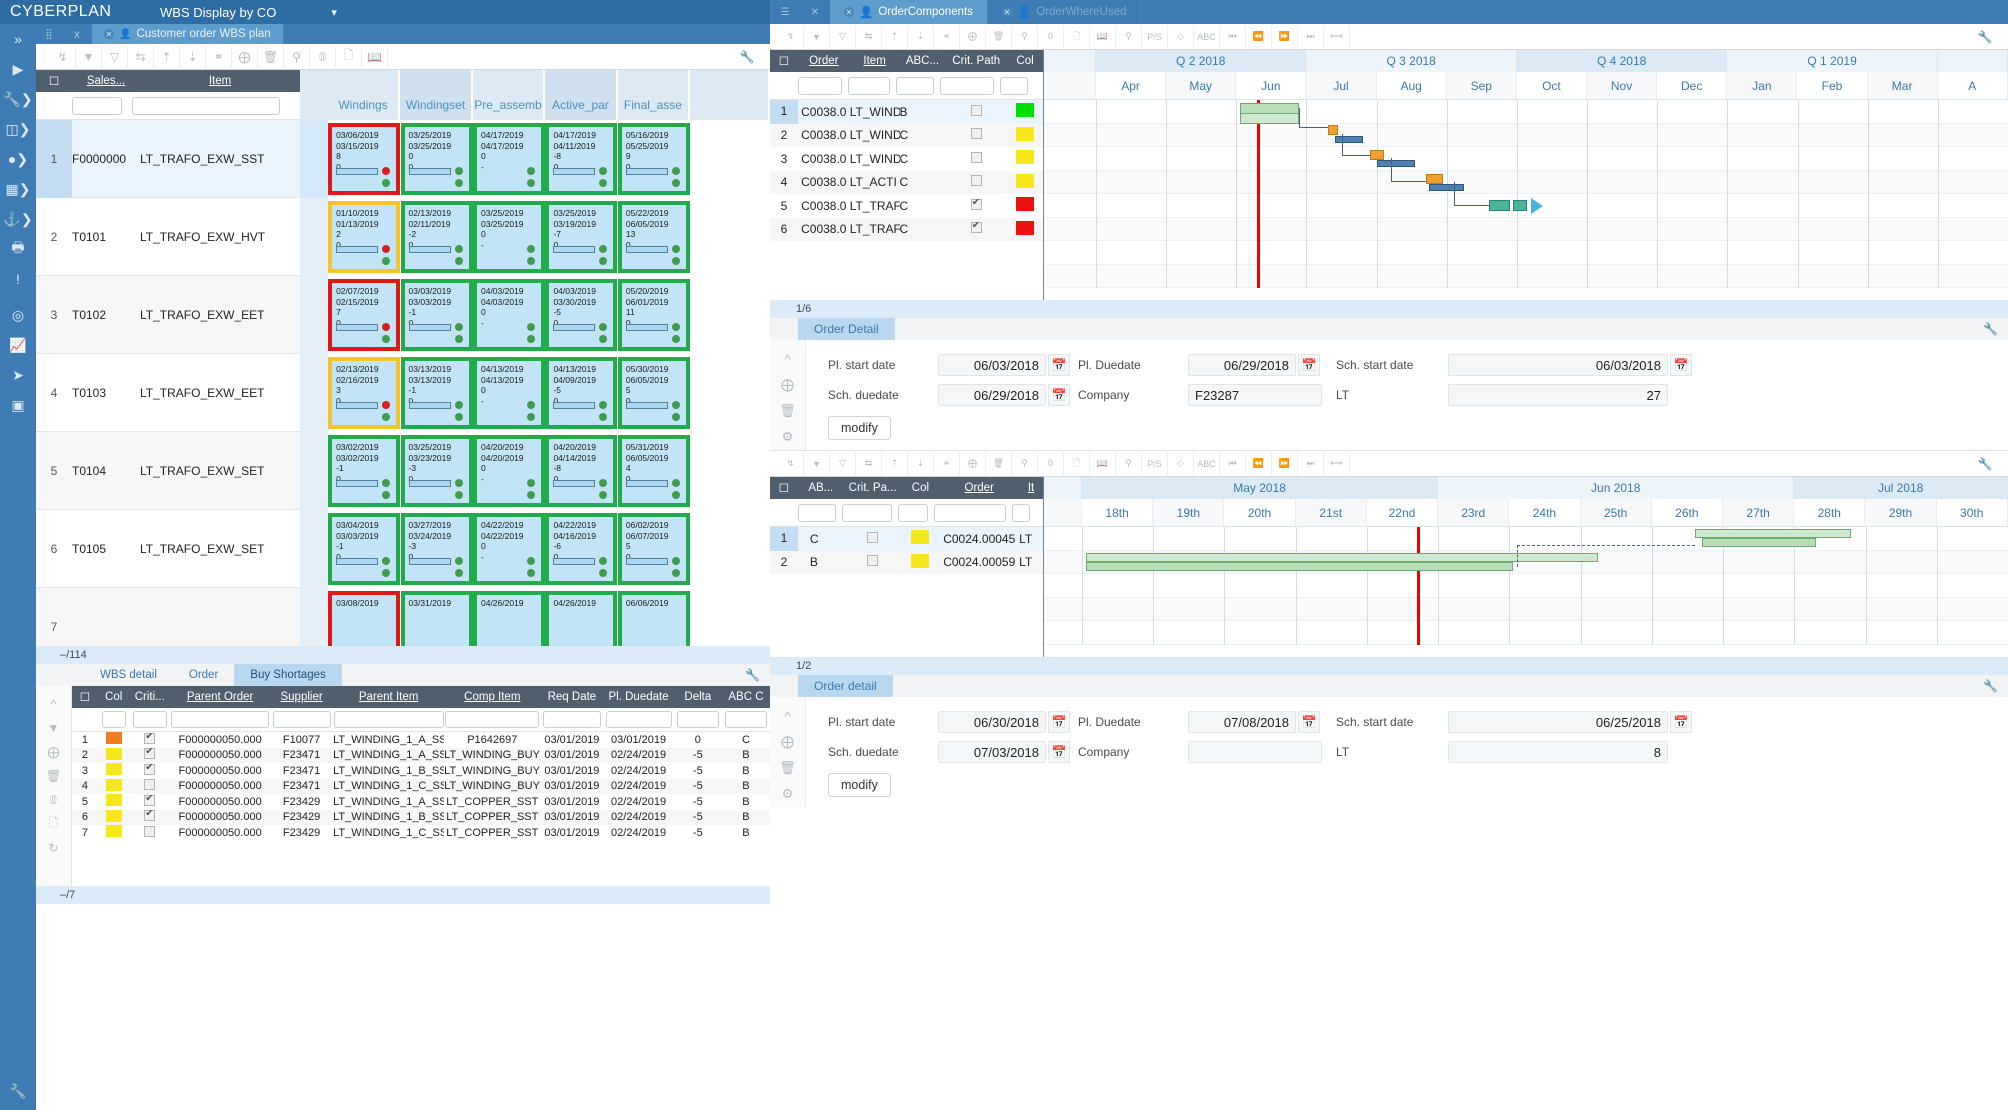 The height and width of the screenshot is (1110, 2008). I want to click on card-cell: 05/31/2019 06/05/2019 4 0, so click(653, 471).